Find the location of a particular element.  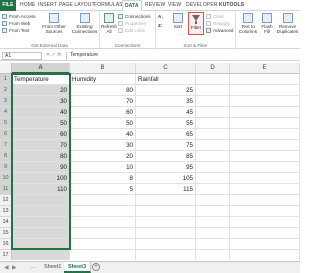

cell-e15 is located at coordinates (265, 233).